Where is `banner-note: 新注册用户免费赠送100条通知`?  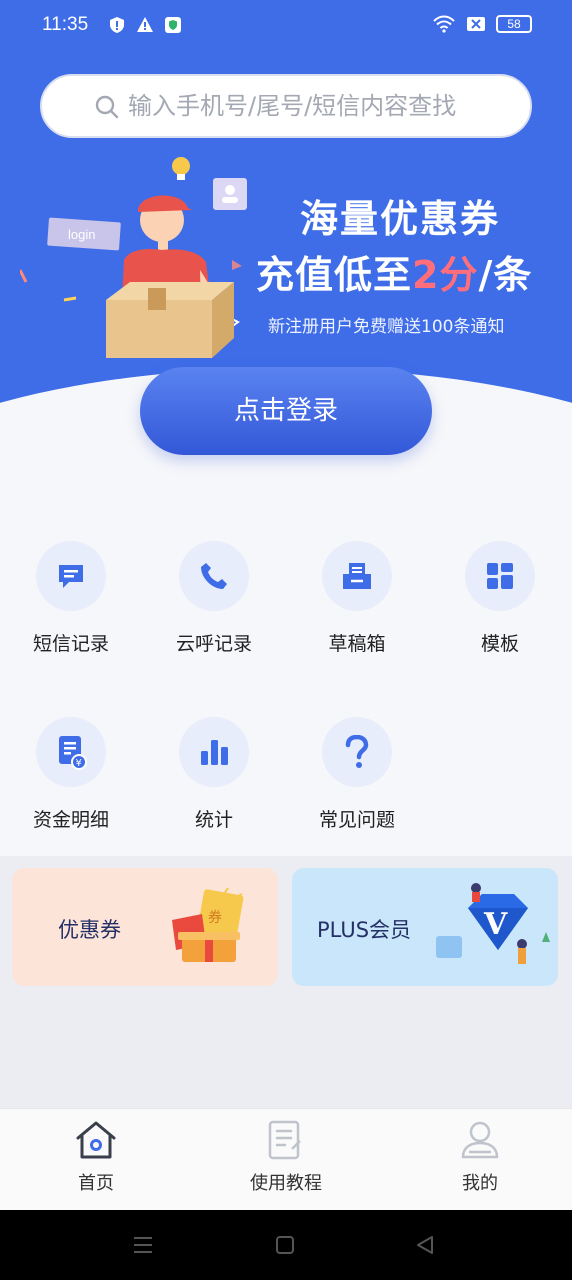
banner-note: 新注册用户免费赠送100条通知 is located at coordinates (386, 327).